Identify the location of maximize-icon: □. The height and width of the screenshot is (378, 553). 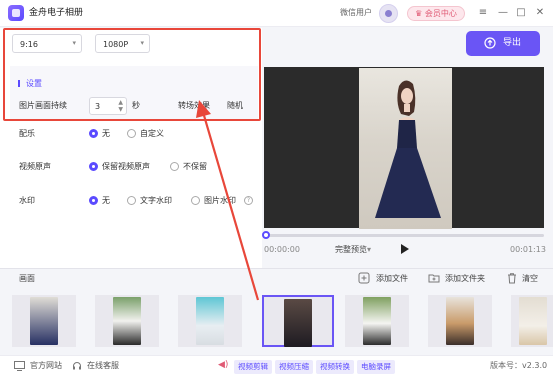
(521, 13).